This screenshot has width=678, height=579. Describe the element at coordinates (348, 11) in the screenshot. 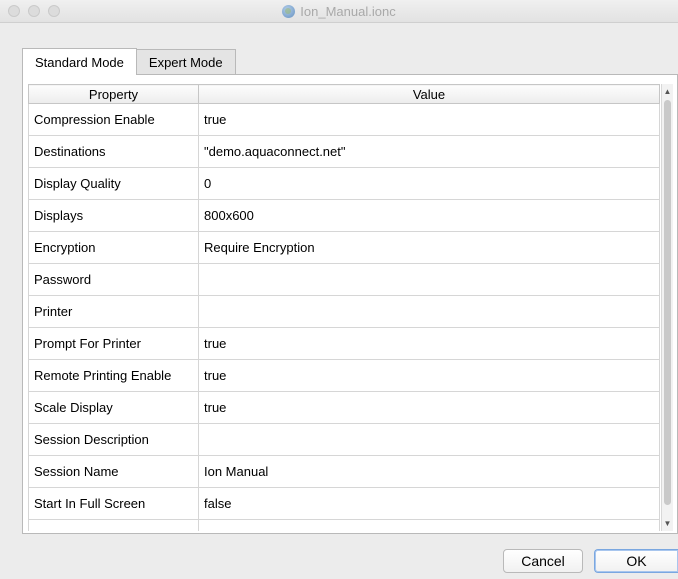

I see `window-title: Ion_Manual.ionc` at that location.